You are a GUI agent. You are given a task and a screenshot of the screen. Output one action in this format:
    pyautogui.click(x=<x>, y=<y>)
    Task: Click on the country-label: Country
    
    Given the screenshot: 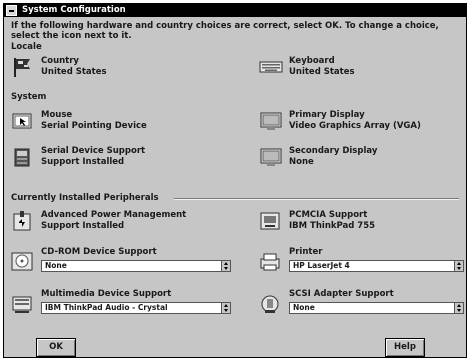 What is the action you would take?
    pyautogui.click(x=60, y=61)
    